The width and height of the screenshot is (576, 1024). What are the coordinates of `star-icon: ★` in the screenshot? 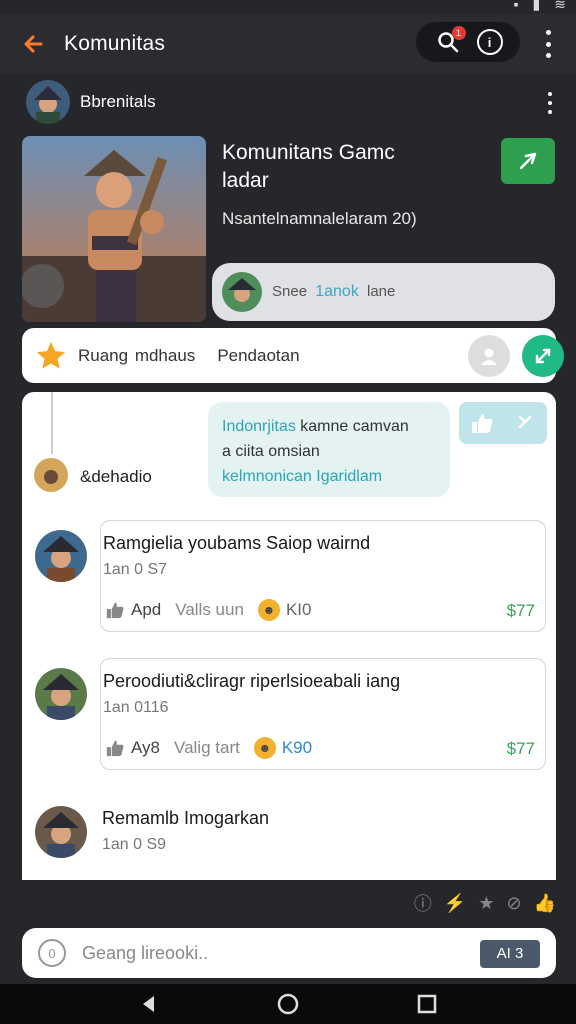 It's located at (486, 903).